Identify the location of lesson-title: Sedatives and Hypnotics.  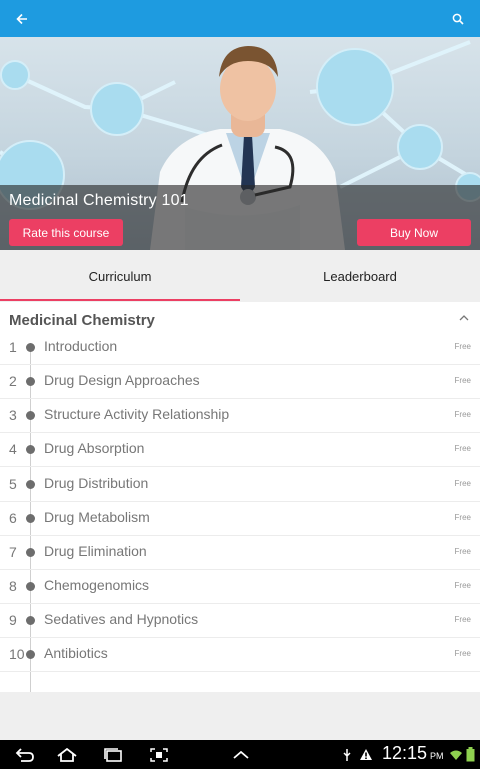
(121, 619).